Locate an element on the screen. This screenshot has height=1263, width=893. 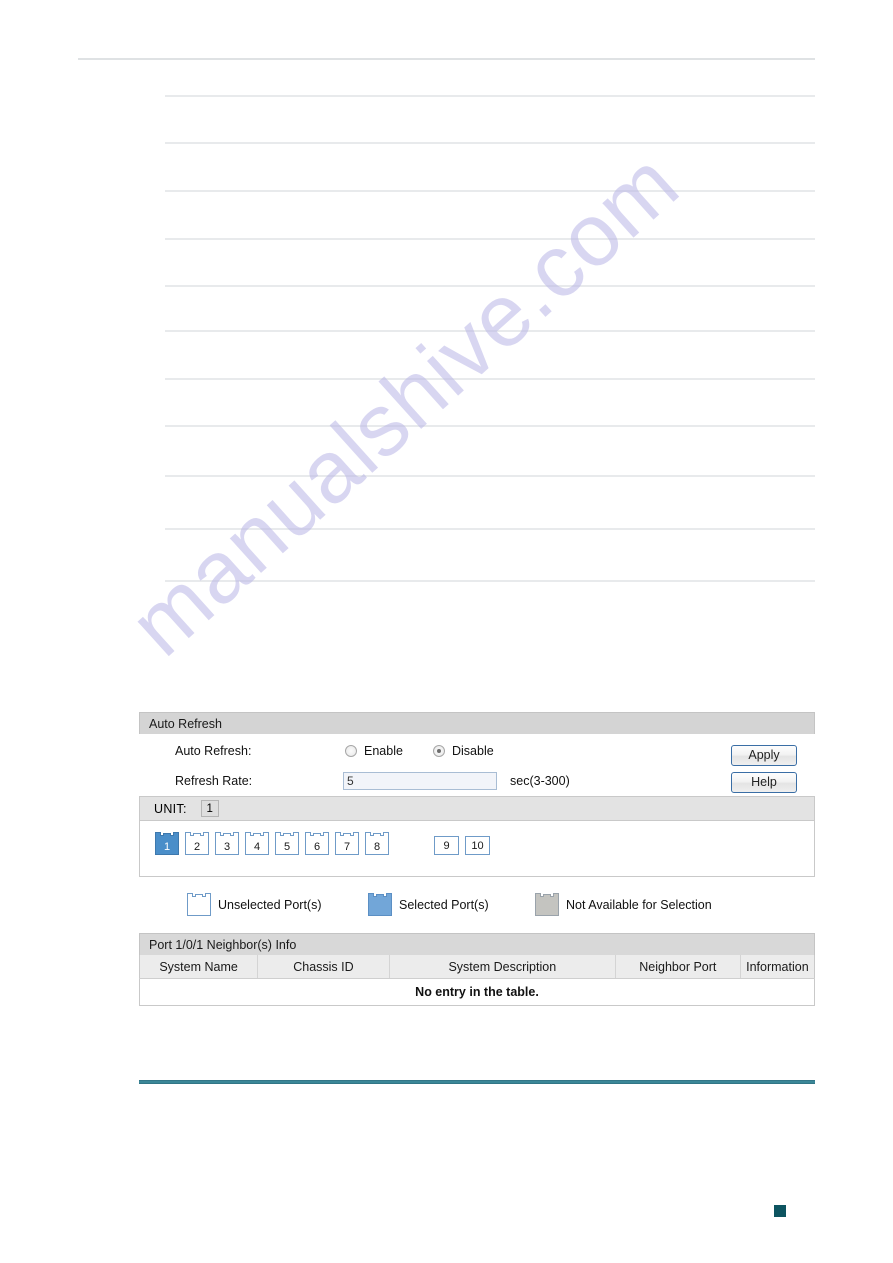
auto-refresh-disable-label: Disable is located at coordinates (473, 751).